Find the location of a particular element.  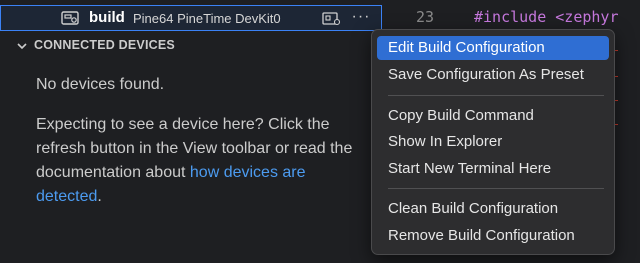

line-number: 23 is located at coordinates (425, 17).